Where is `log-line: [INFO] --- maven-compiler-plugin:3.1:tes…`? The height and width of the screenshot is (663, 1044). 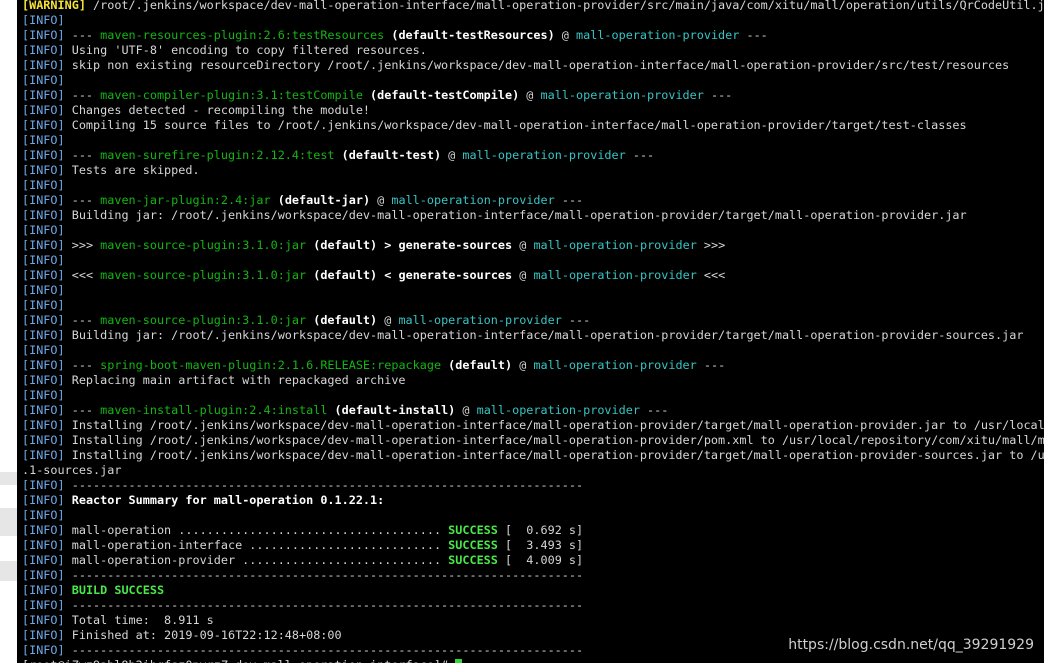
log-line: [INFO] --- maven-compiler-plugin:3.1:tes… is located at coordinates (377, 95).